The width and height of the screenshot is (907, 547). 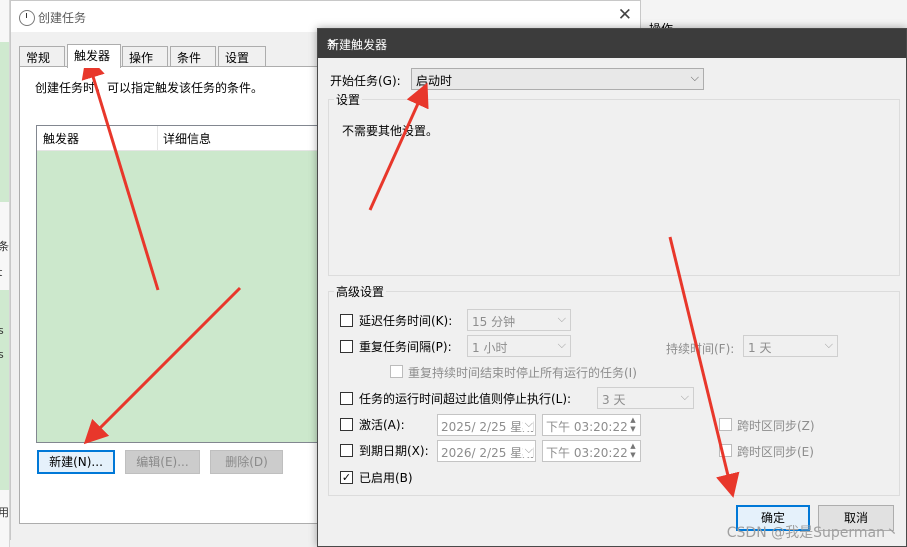 I want to click on begin-task-label: 开始任务(G):, so click(x=365, y=81).